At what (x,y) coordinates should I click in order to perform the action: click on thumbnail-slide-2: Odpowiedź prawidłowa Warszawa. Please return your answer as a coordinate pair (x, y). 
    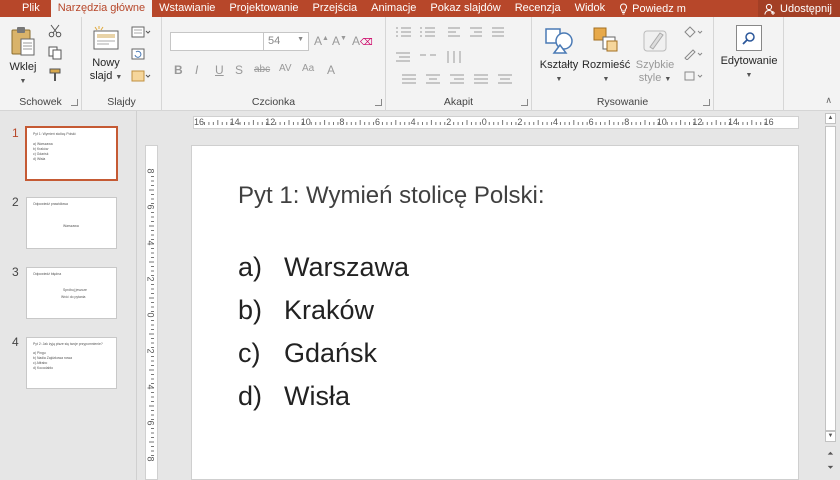
    Looking at the image, I should click on (71, 223).